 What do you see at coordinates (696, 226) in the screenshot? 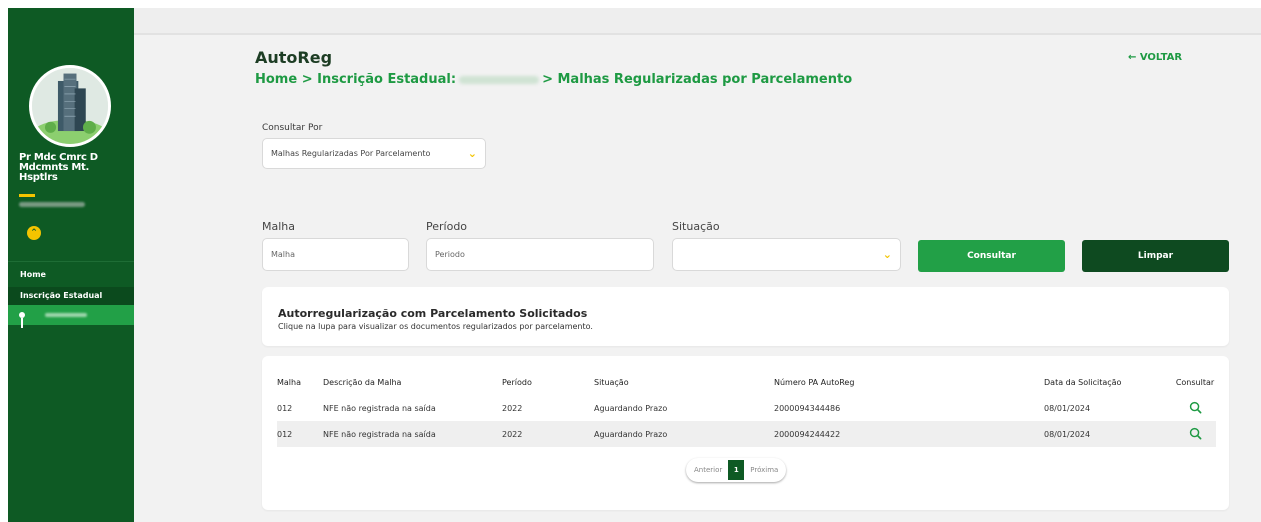
I see `situacao-label: Situação` at bounding box center [696, 226].